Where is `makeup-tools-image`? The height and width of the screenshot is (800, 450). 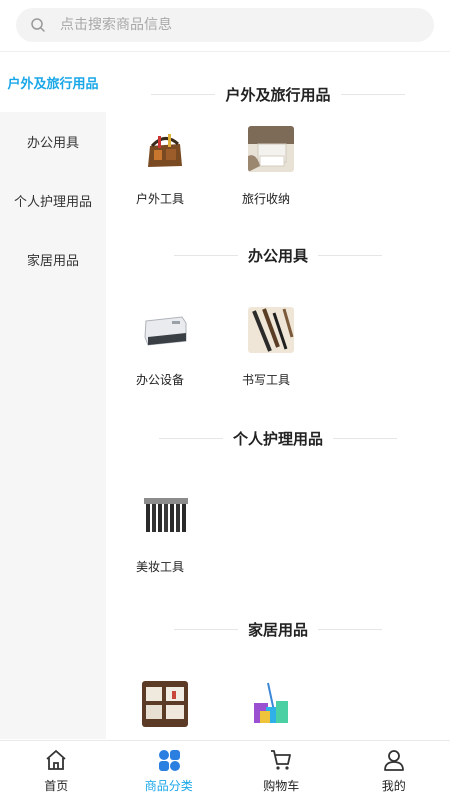 makeup-tools-image is located at coordinates (165, 517).